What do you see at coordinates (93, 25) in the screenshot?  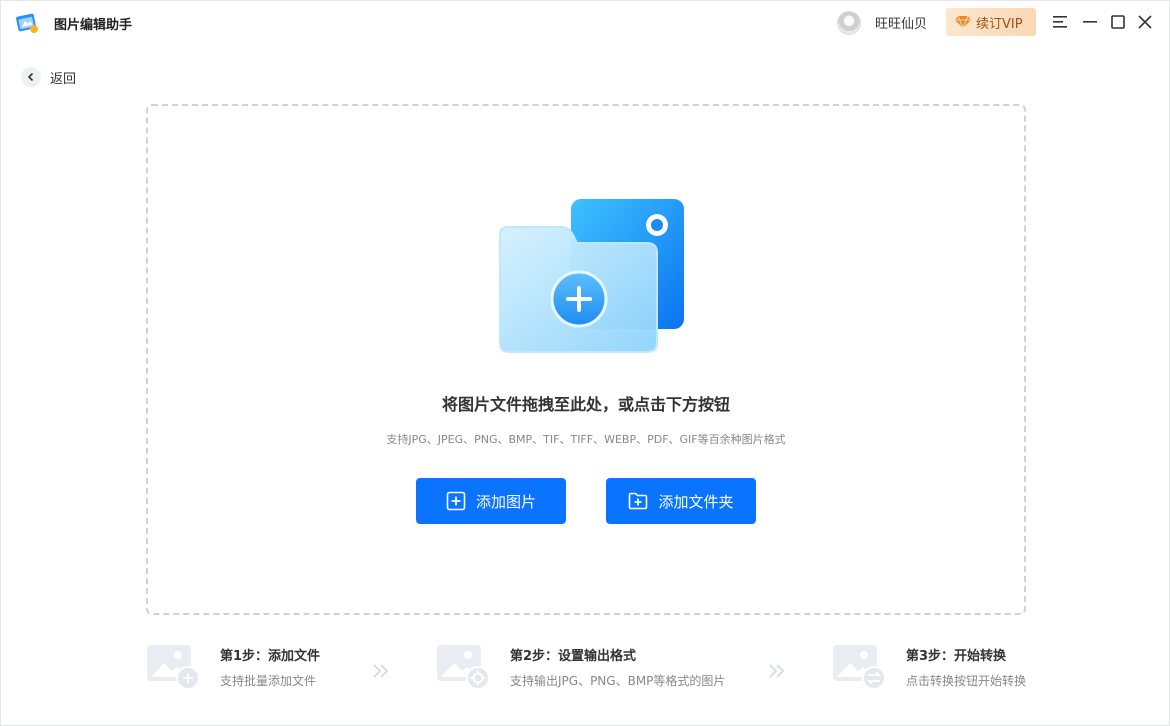 I see `app-title: 图片编辑助手` at bounding box center [93, 25].